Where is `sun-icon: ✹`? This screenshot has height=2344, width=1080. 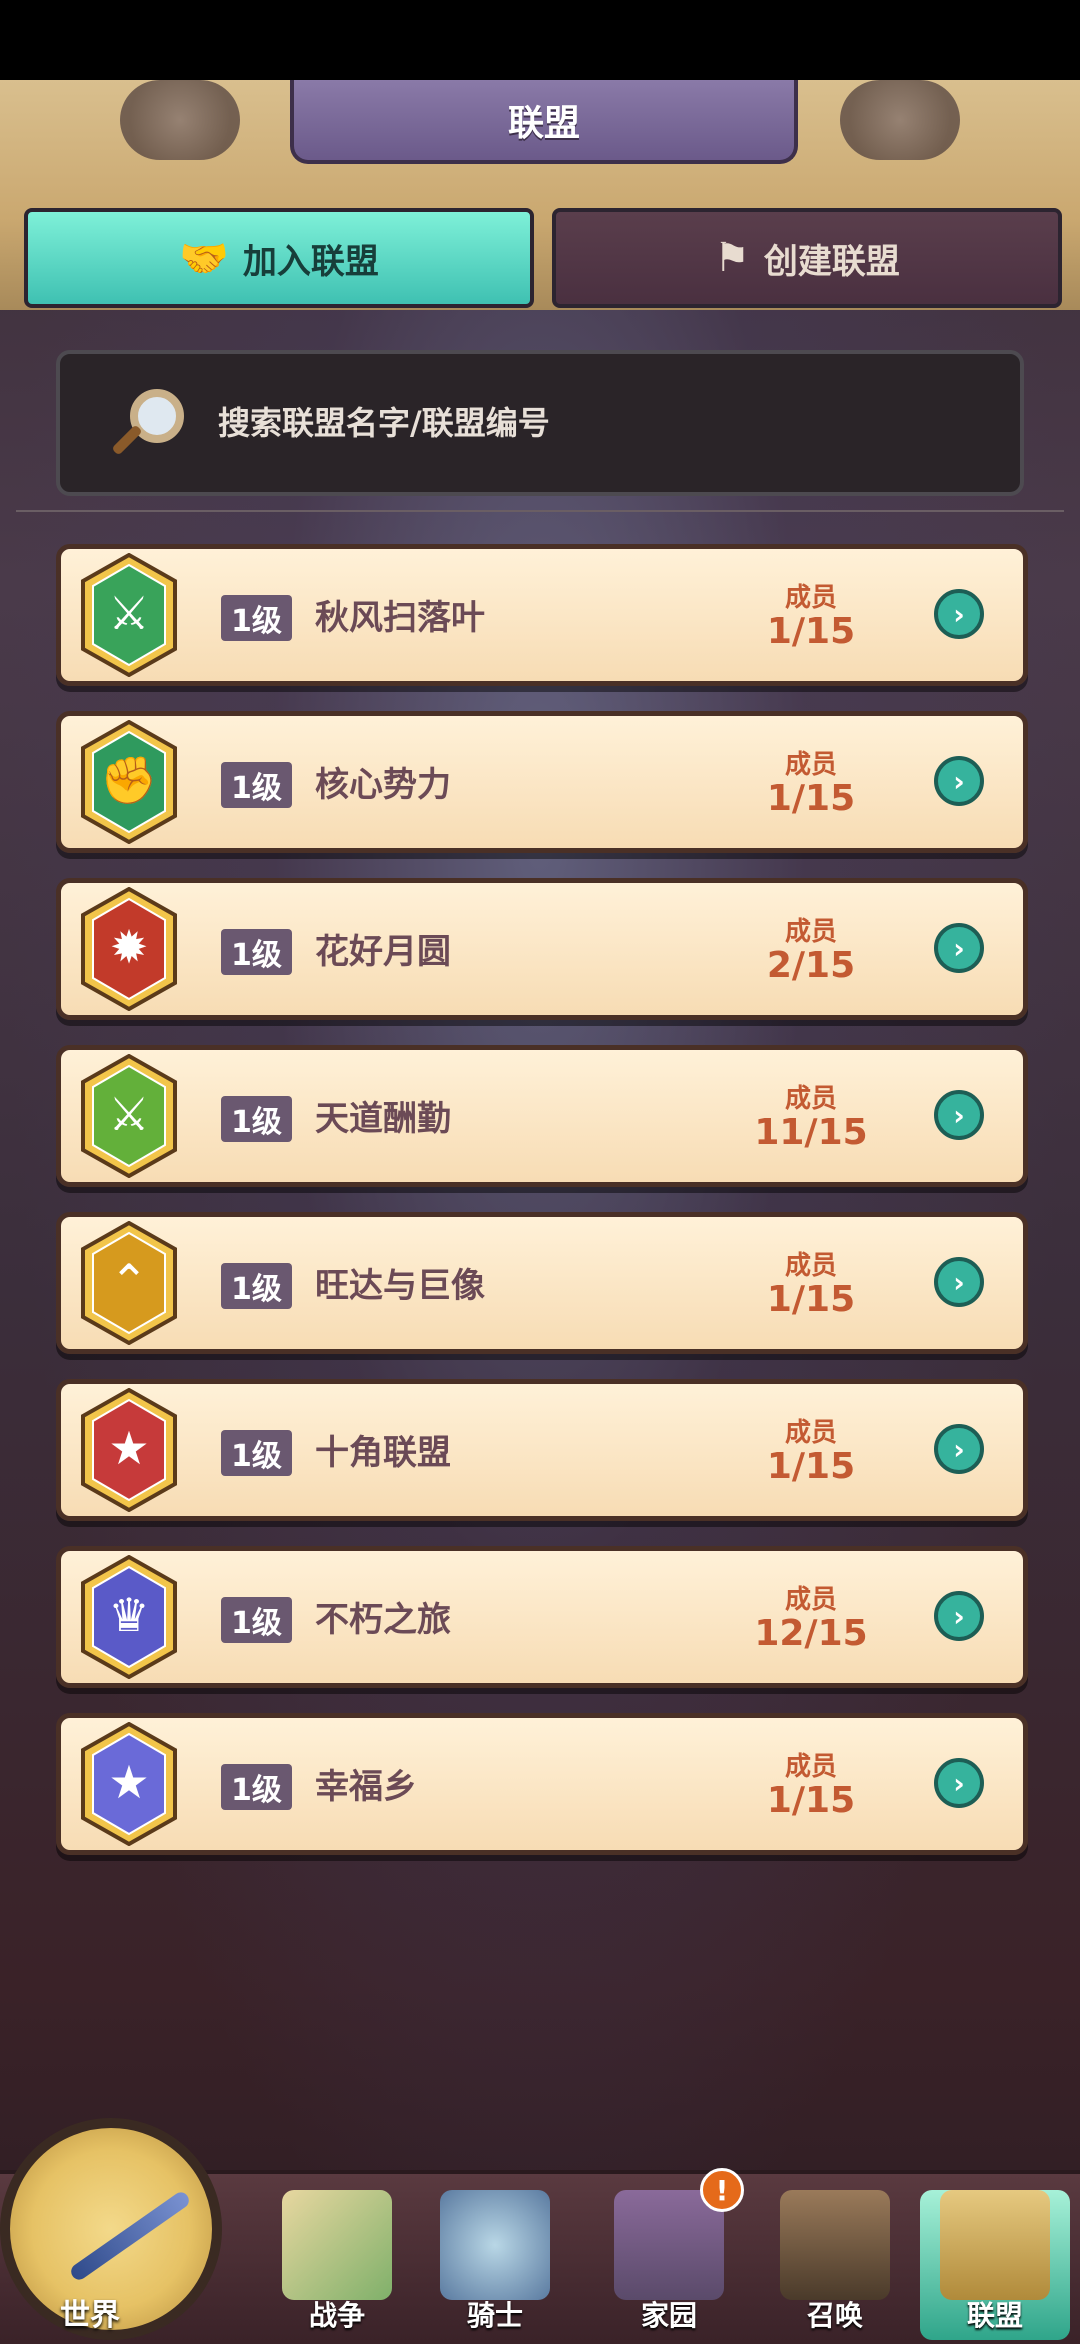
sun-icon: ✹ is located at coordinates (129, 949).